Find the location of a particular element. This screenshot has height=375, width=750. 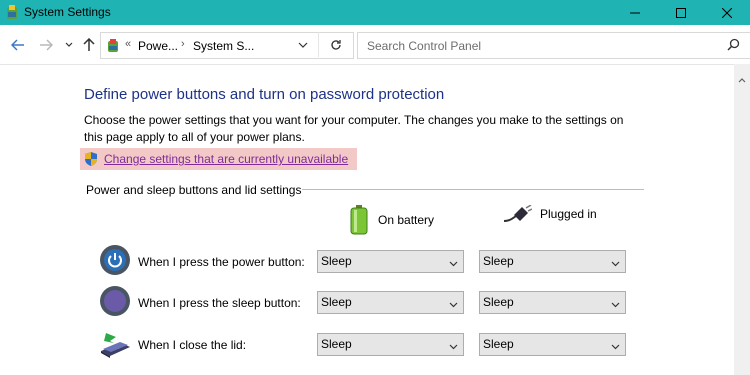

sleep-button-battery-select: Sleep is located at coordinates (390, 302).